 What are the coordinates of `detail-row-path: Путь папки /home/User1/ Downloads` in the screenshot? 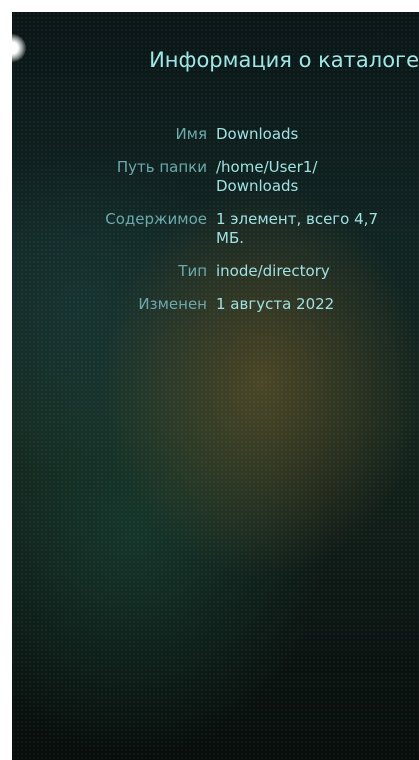 It's located at (215, 177).